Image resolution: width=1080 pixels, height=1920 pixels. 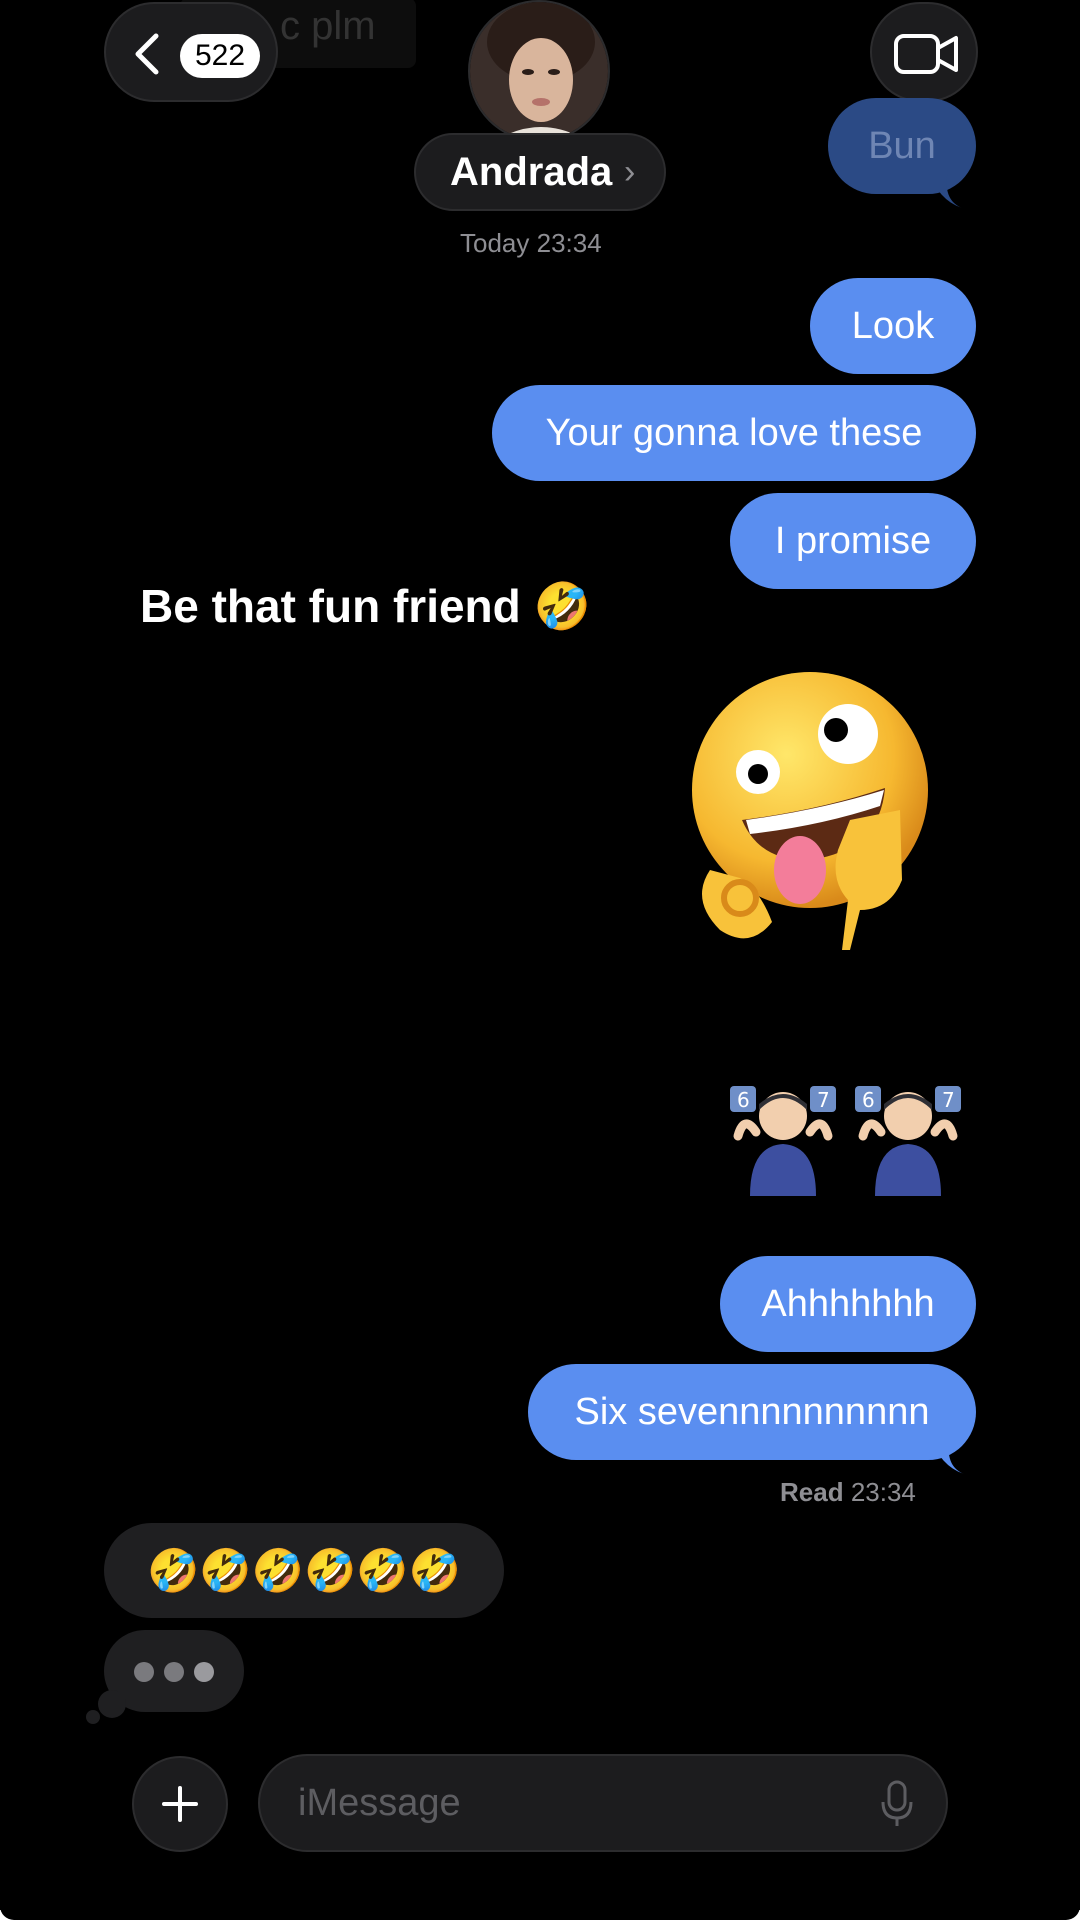 What do you see at coordinates (853, 541) in the screenshot?
I see `sent-message: I promise` at bounding box center [853, 541].